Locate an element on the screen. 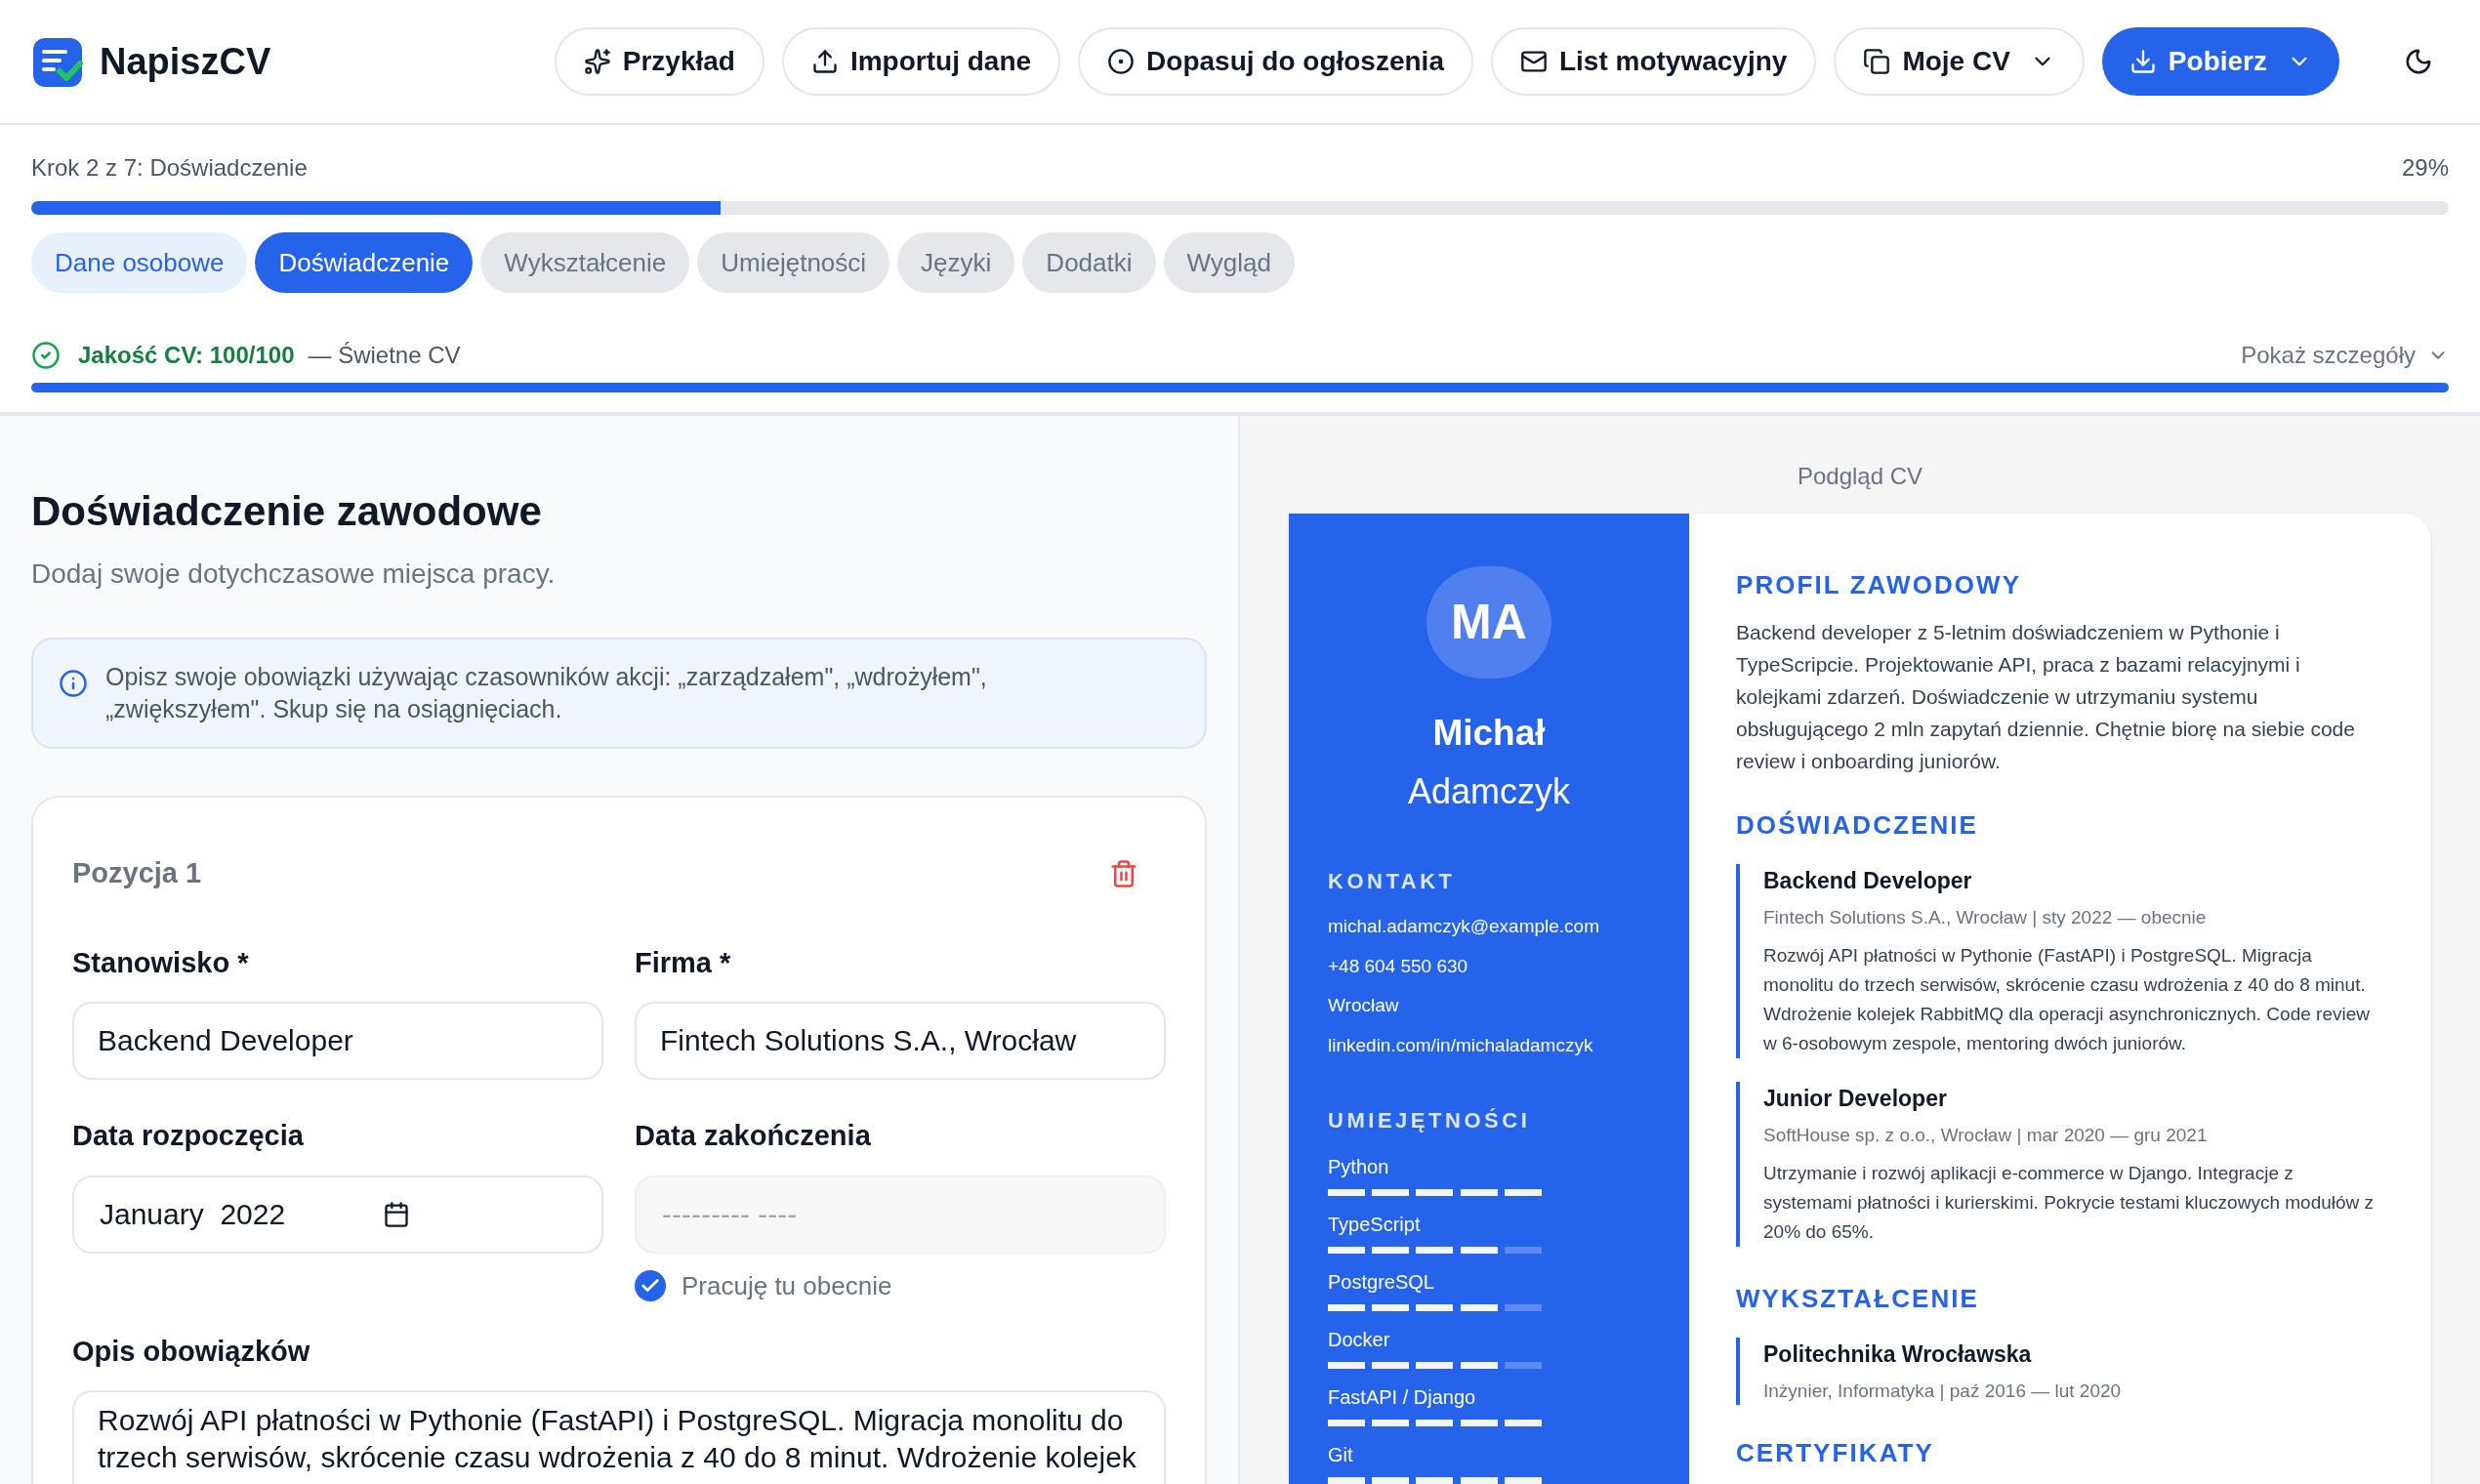 This screenshot has width=2480, height=1484. toolbar-button: Przykład is located at coordinates (660, 62).